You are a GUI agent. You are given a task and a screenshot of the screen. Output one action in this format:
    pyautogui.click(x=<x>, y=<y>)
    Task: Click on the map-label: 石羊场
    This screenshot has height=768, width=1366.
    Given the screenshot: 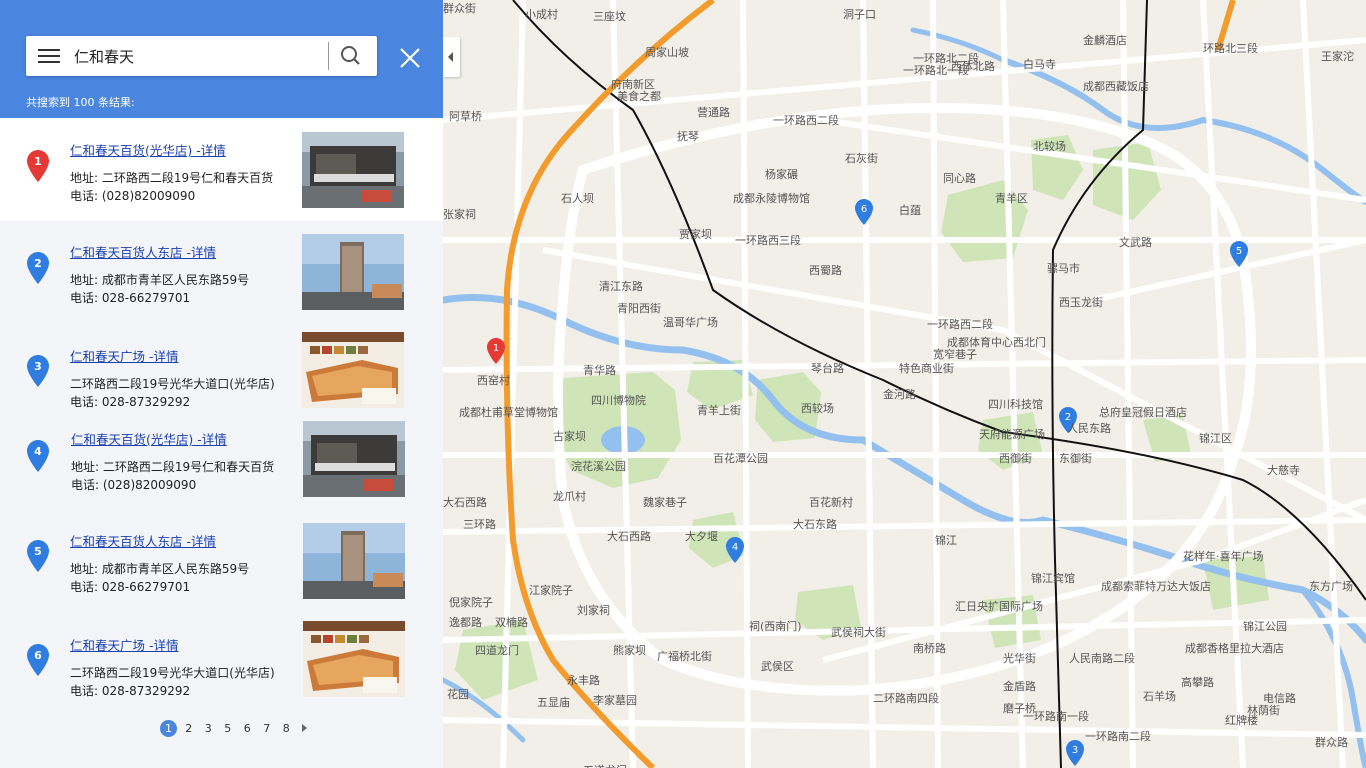 What is the action you would take?
    pyautogui.click(x=1159, y=696)
    